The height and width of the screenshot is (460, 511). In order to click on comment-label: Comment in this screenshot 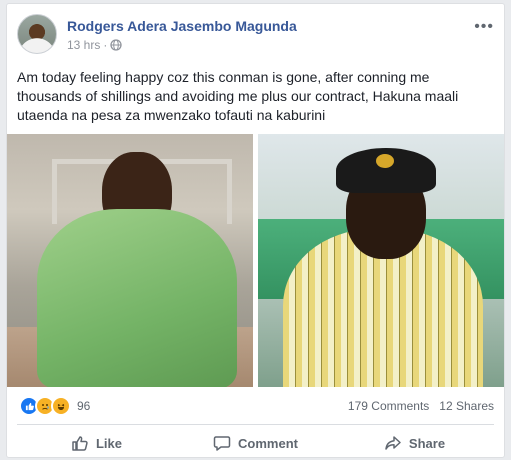, I will do `click(268, 443)`.